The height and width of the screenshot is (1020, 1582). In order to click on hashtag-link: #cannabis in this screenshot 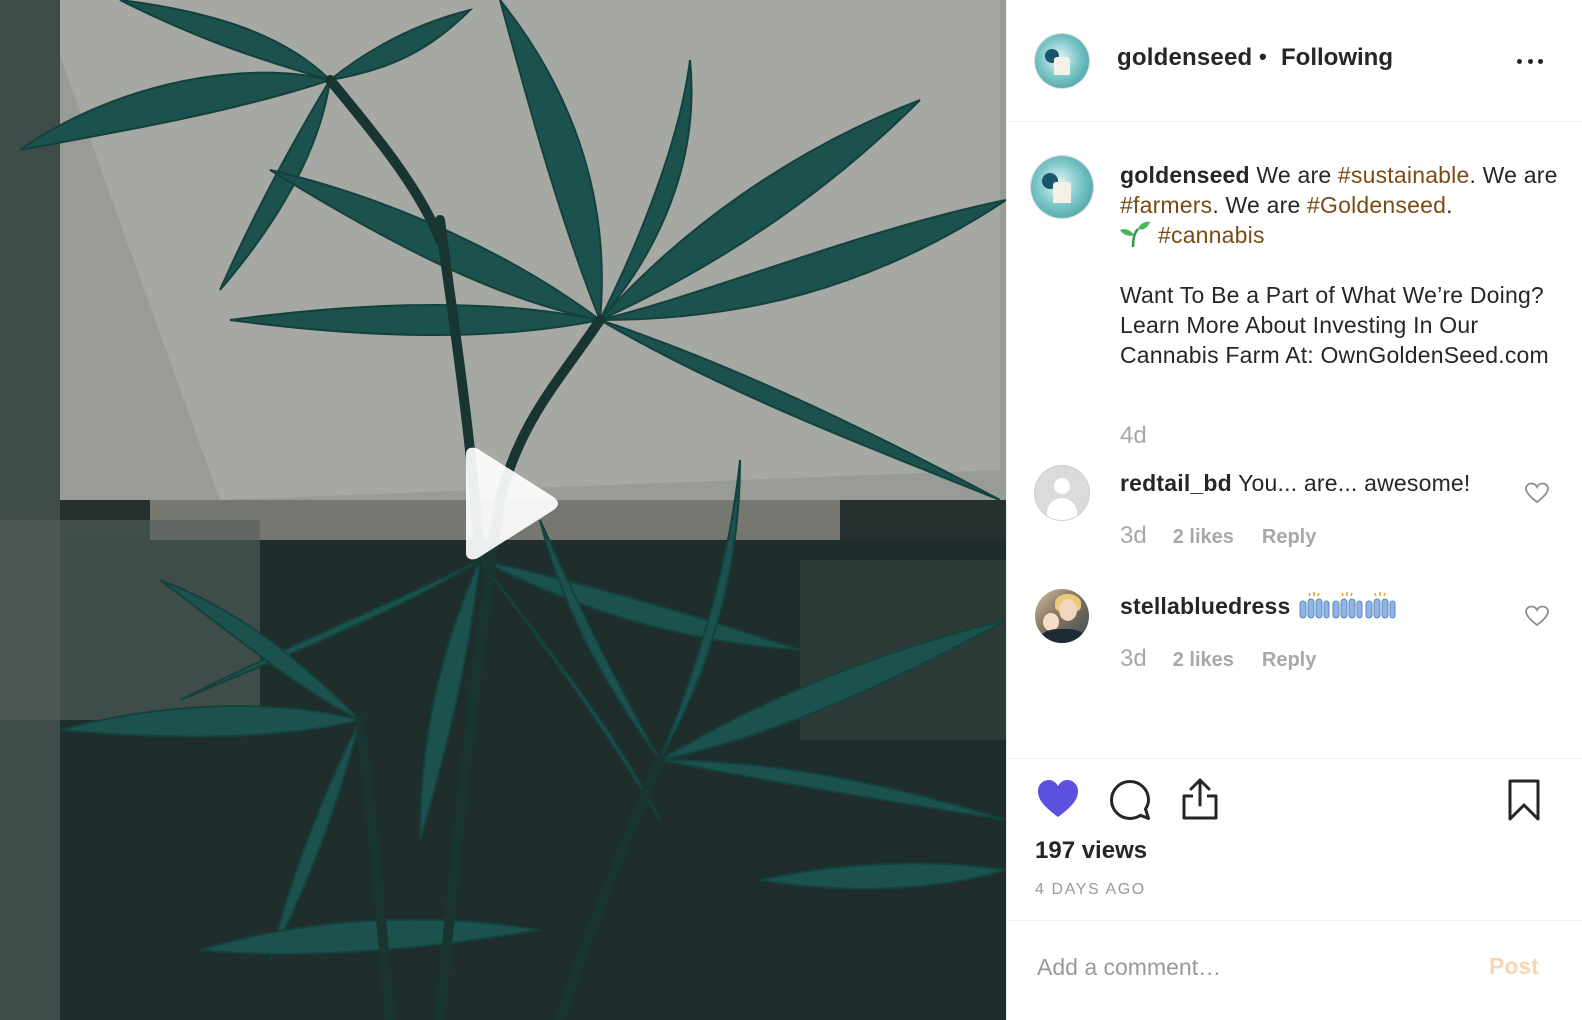, I will do `click(1211, 235)`.